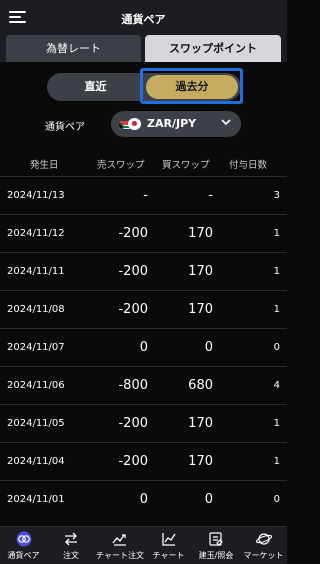 The image size is (320, 564). I want to click on nav-positions: 建玉/照会, so click(216, 545).